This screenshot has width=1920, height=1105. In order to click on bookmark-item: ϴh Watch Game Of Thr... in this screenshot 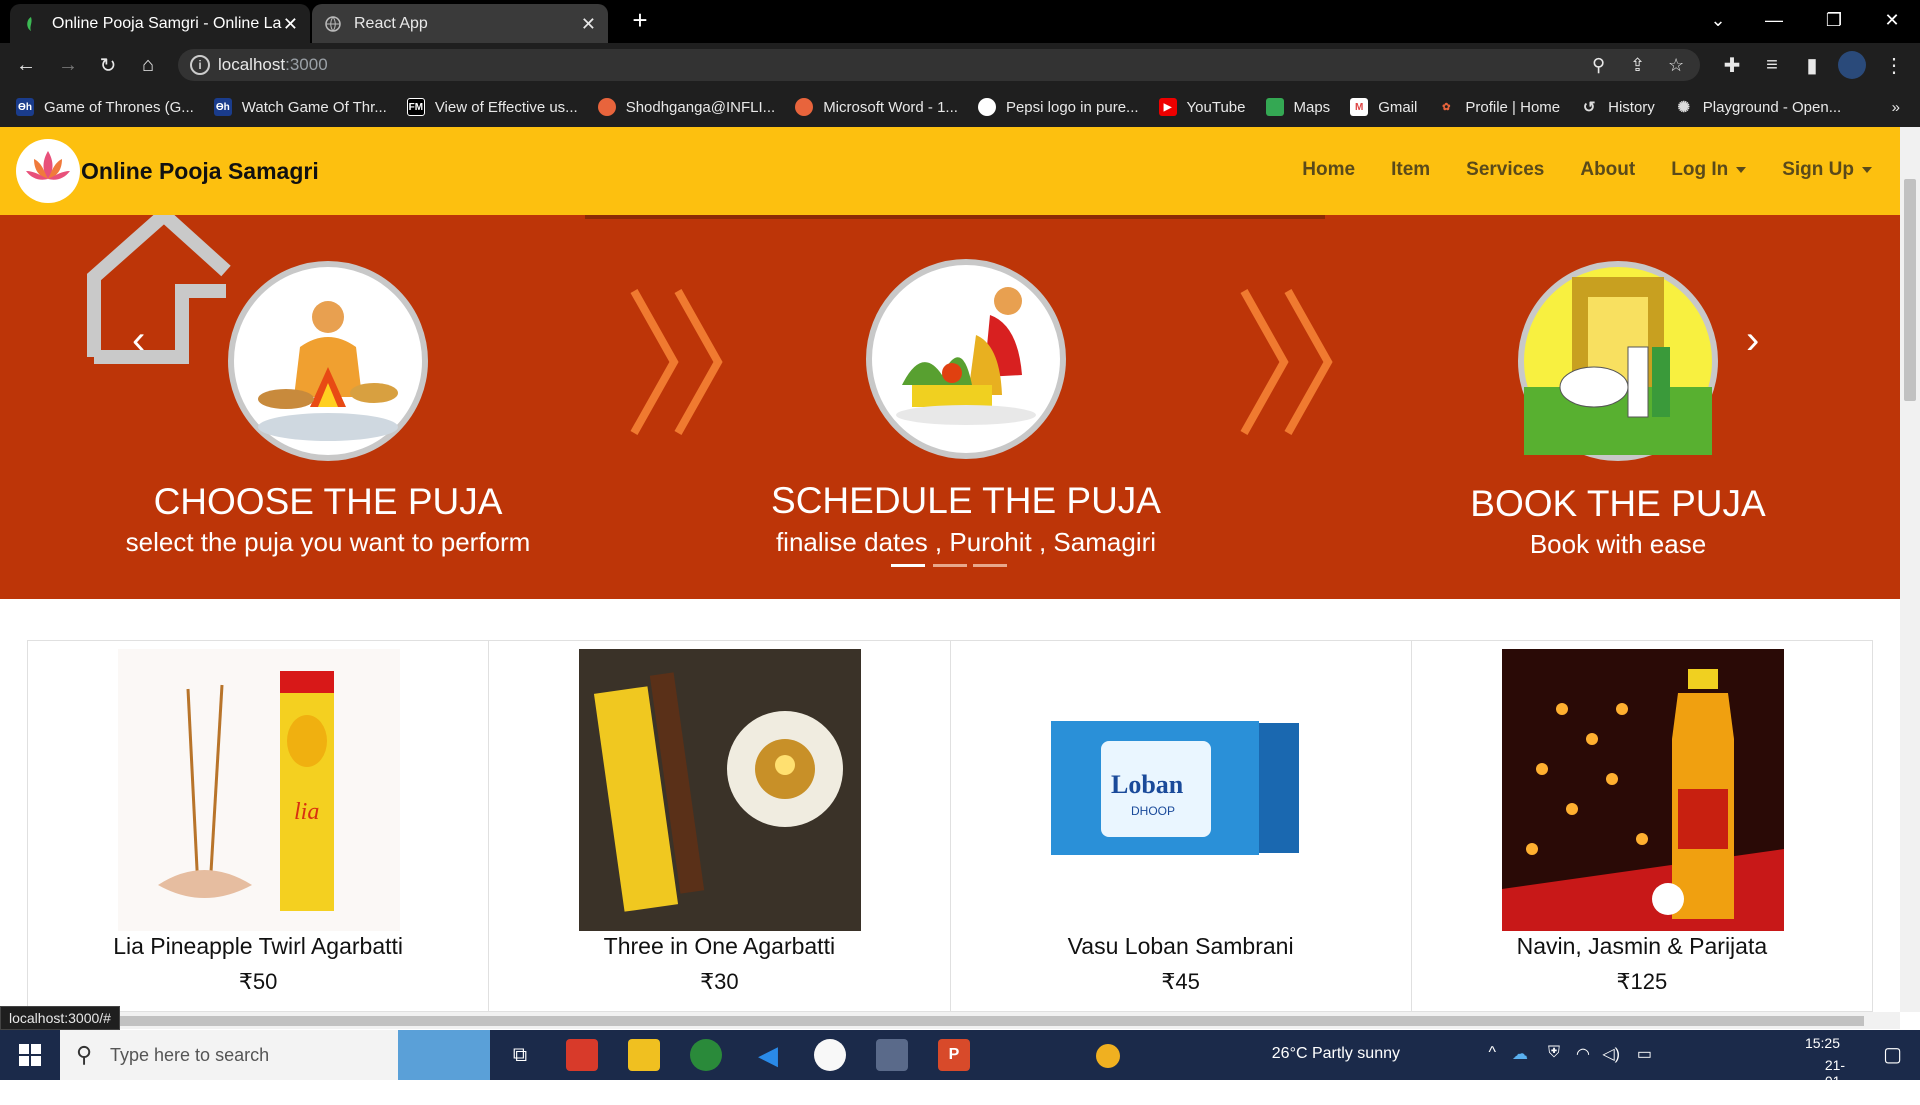, I will do `click(300, 107)`.